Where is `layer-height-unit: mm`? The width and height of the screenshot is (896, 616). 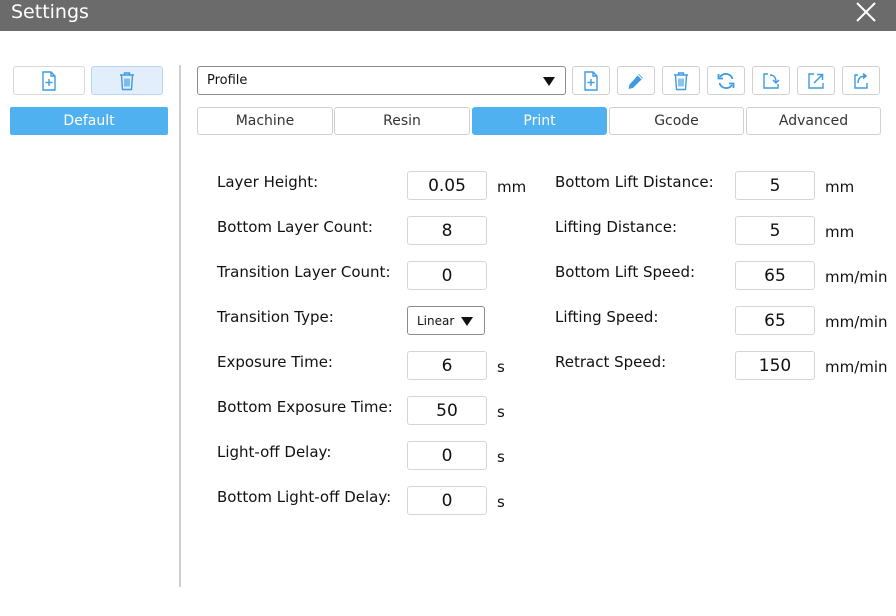
layer-height-unit: mm is located at coordinates (512, 187).